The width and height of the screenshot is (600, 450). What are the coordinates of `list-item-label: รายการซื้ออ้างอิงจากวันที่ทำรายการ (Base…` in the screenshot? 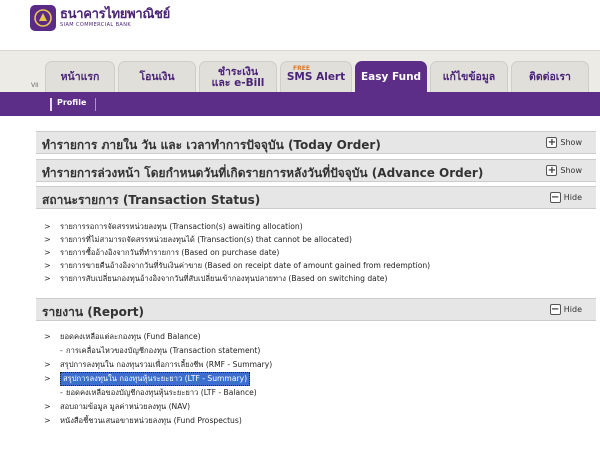 It's located at (170, 252).